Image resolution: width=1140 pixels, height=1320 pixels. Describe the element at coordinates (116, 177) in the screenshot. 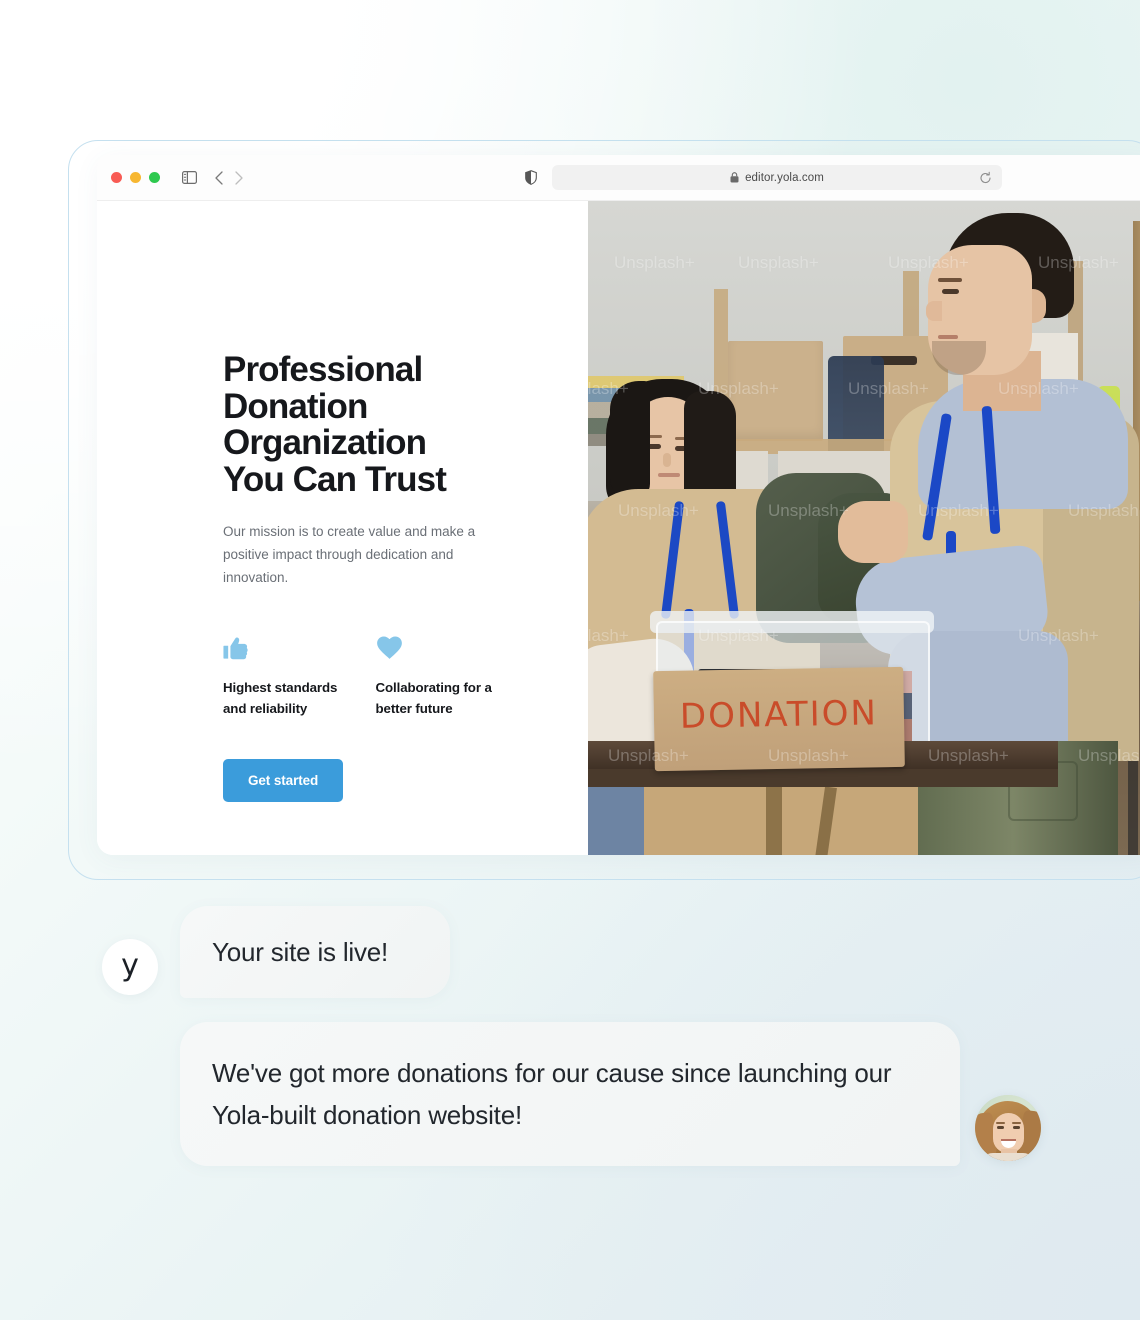

I see `close-window-button` at that location.